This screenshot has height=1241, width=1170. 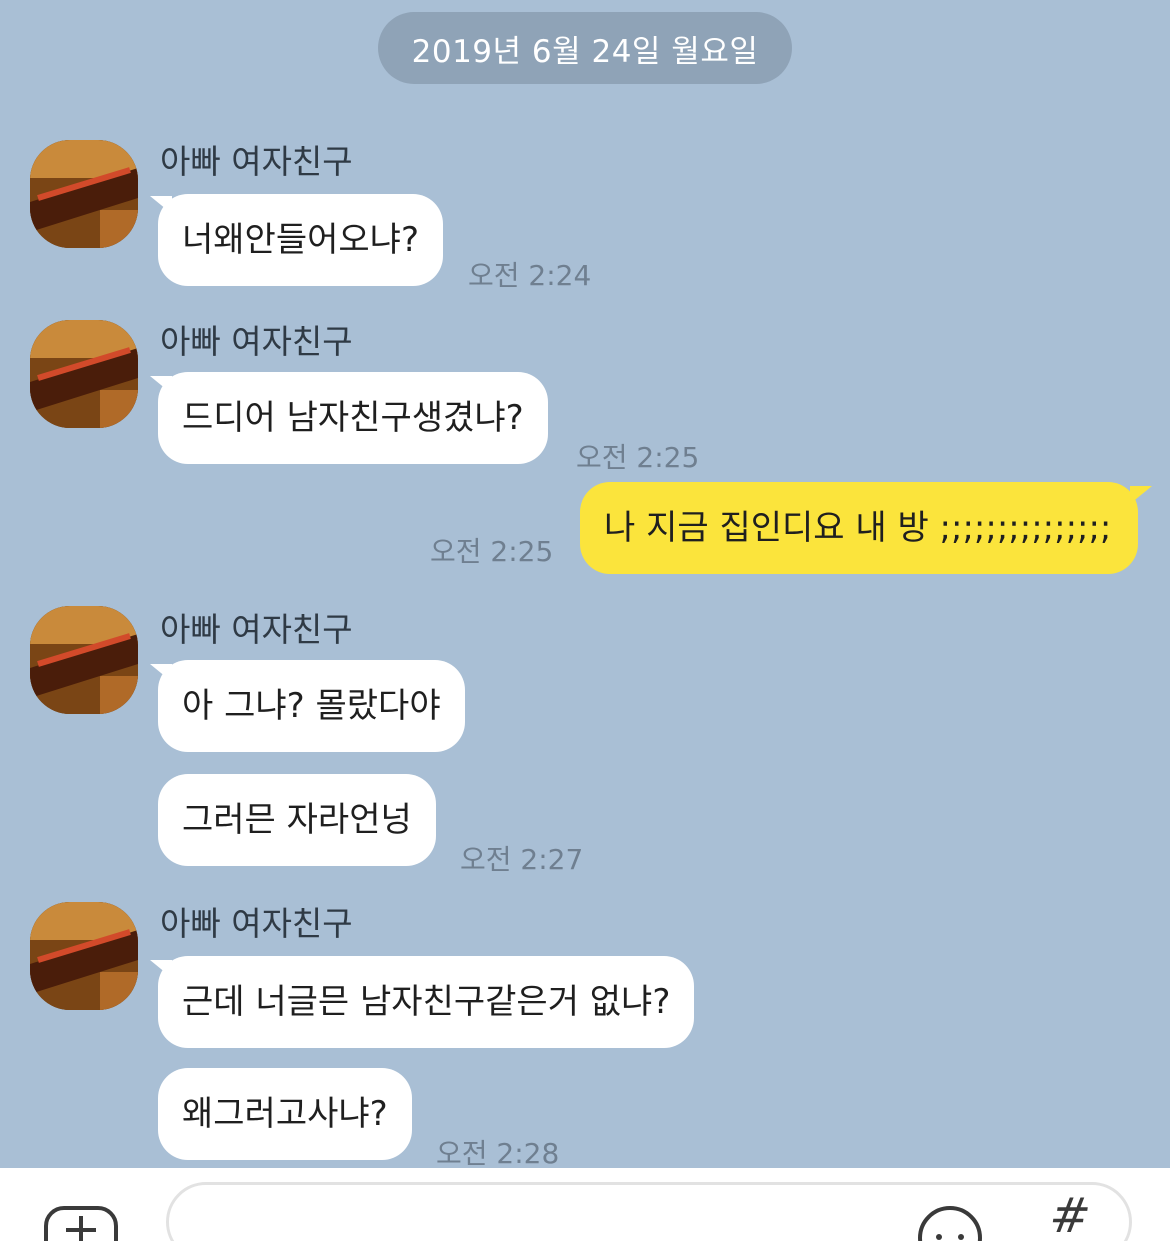 I want to click on bubble-tail, so click(x=1141, y=495).